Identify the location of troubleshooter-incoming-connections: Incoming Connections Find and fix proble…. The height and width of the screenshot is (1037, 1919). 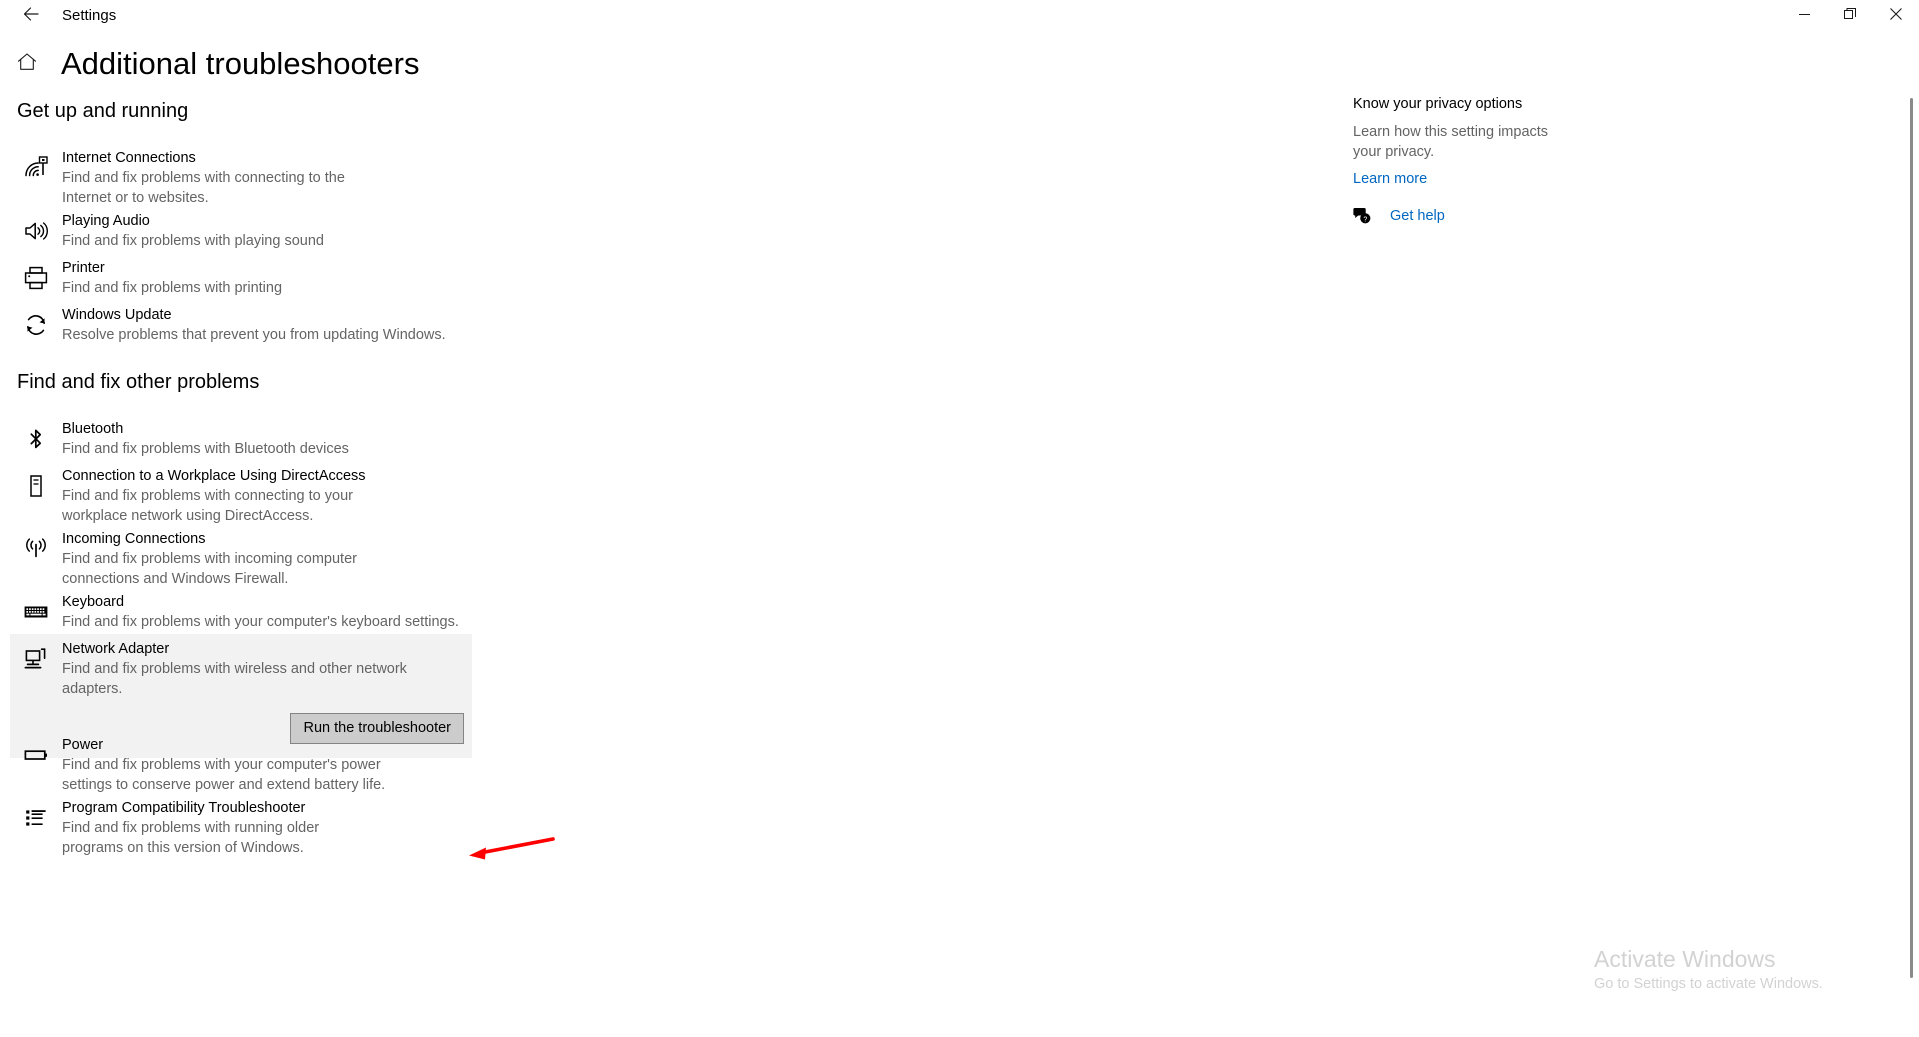
(241, 559).